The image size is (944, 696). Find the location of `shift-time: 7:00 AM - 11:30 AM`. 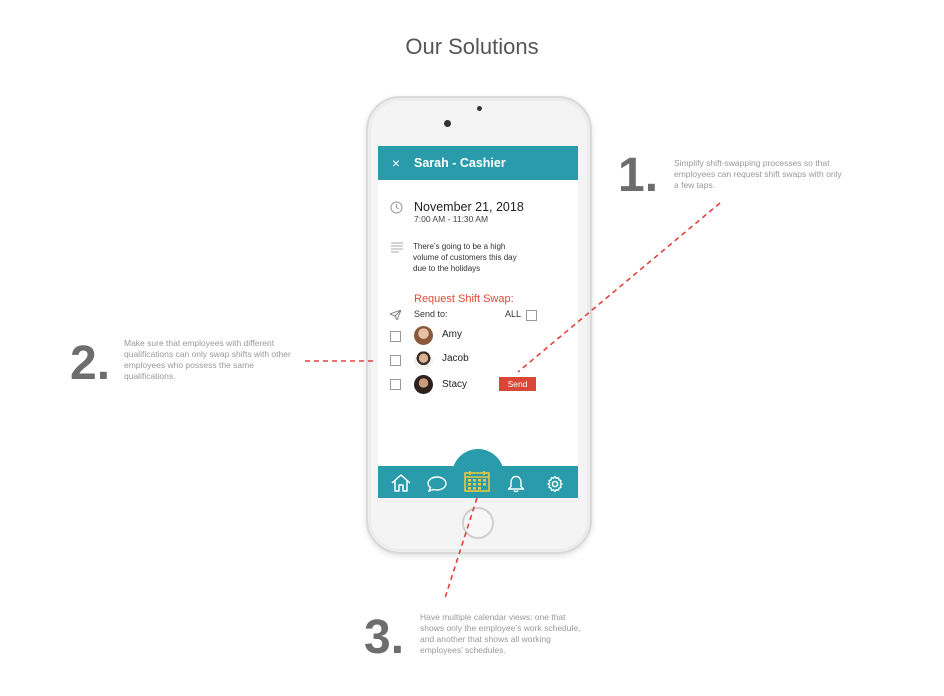

shift-time: 7:00 AM - 11:30 AM is located at coordinates (451, 219).